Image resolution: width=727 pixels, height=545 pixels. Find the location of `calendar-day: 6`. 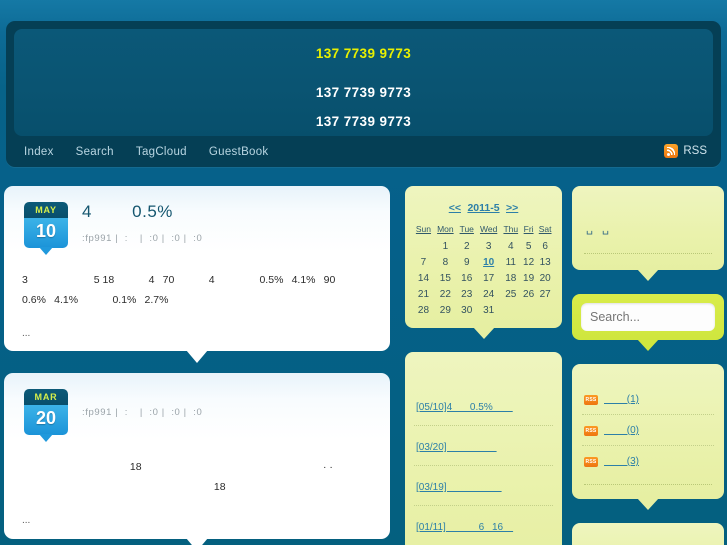

calendar-day: 6 is located at coordinates (545, 246).